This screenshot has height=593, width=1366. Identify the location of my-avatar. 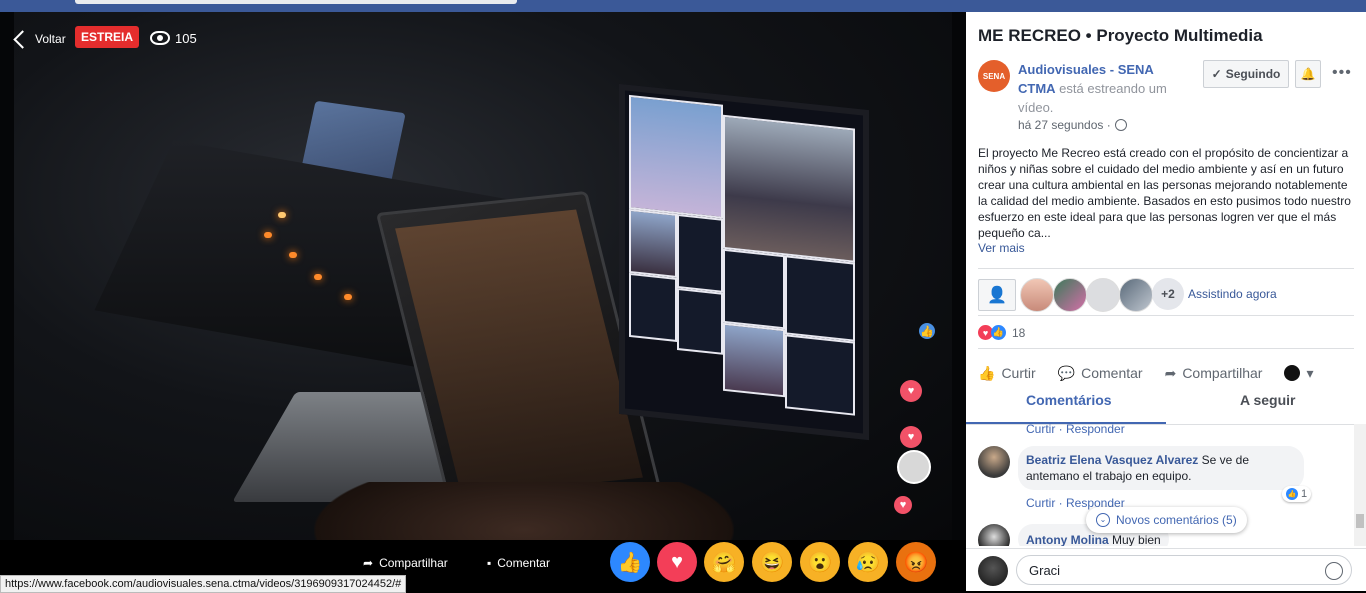
(993, 571).